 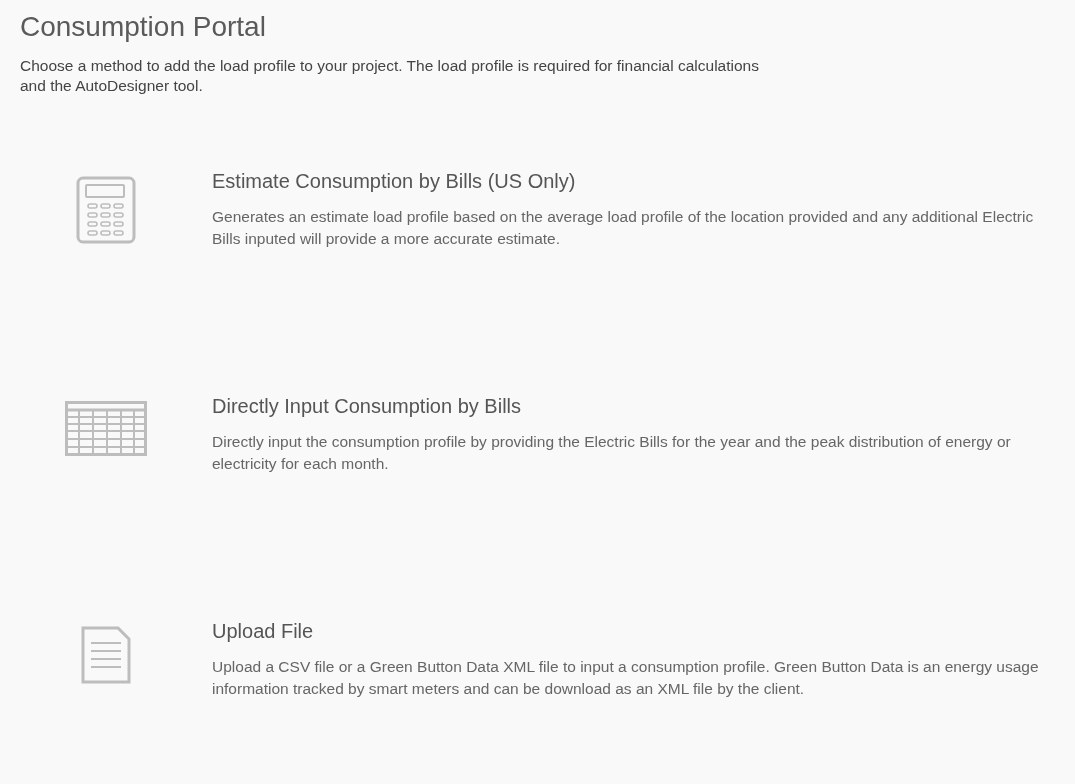 I want to click on option-description: Directly input the consumption profile by providing the Electric Bills for the year and the peak distribution of energy or electricity for each month., so click(x=612, y=453).